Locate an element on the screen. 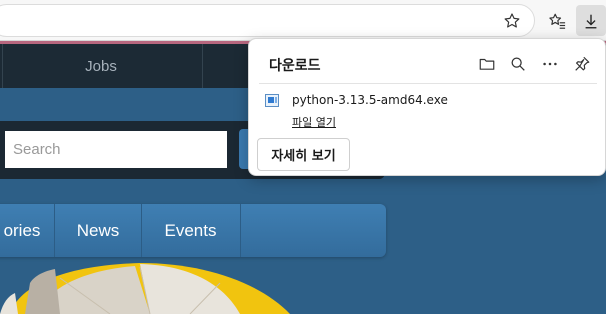 This screenshot has height=314, width=606. installer-file-icon is located at coordinates (272, 100).